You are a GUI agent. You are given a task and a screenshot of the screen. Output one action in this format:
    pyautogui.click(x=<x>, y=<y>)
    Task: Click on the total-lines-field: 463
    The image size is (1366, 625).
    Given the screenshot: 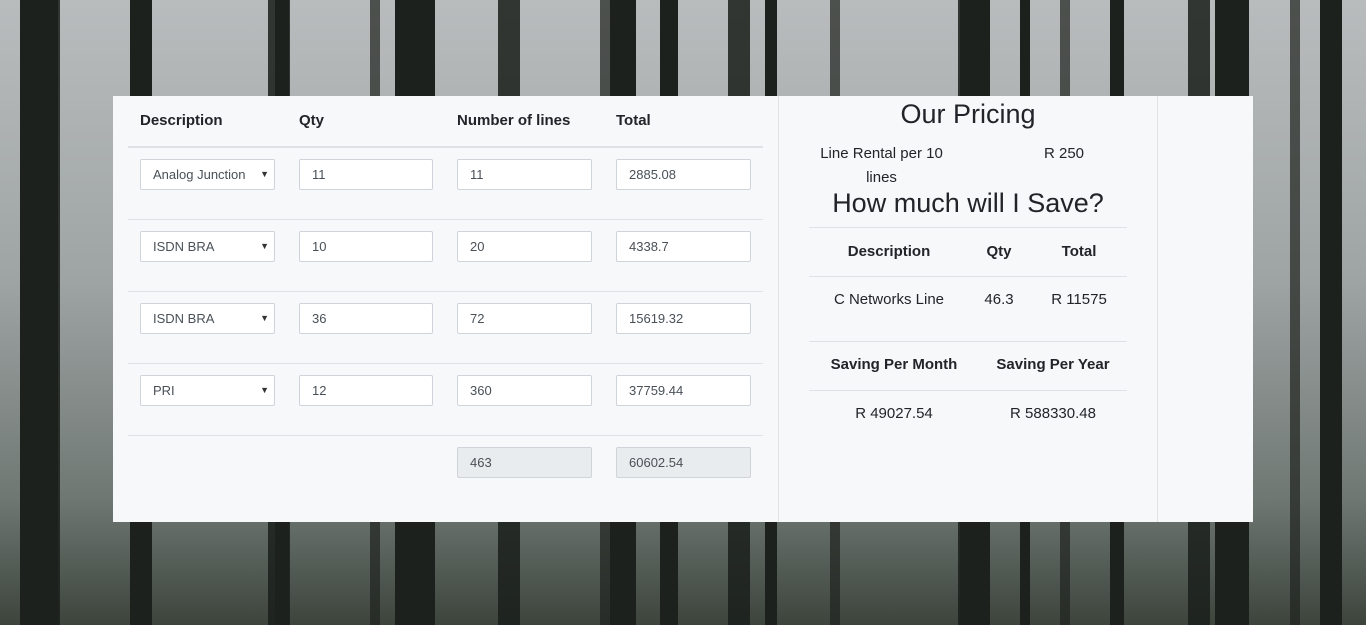 What is the action you would take?
    pyautogui.click(x=524, y=462)
    